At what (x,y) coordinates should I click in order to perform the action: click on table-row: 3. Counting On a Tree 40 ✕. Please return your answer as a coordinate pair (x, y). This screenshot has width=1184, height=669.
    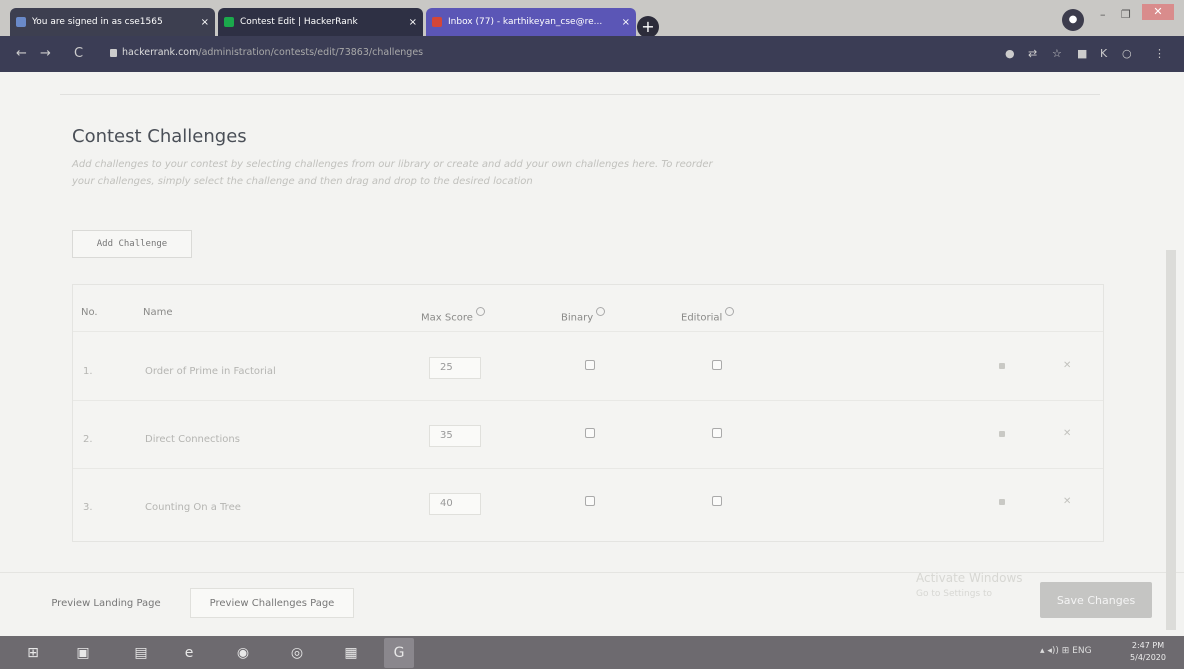
    Looking at the image, I should click on (588, 502).